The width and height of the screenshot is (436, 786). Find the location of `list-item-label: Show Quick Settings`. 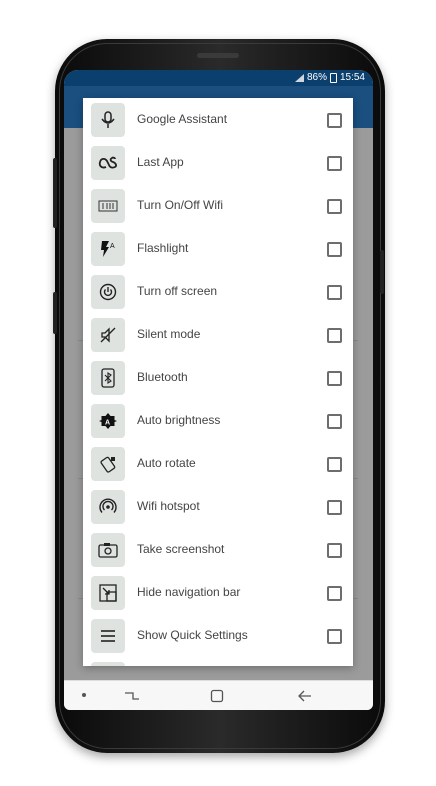

list-item-label: Show Quick Settings is located at coordinates (192, 635).